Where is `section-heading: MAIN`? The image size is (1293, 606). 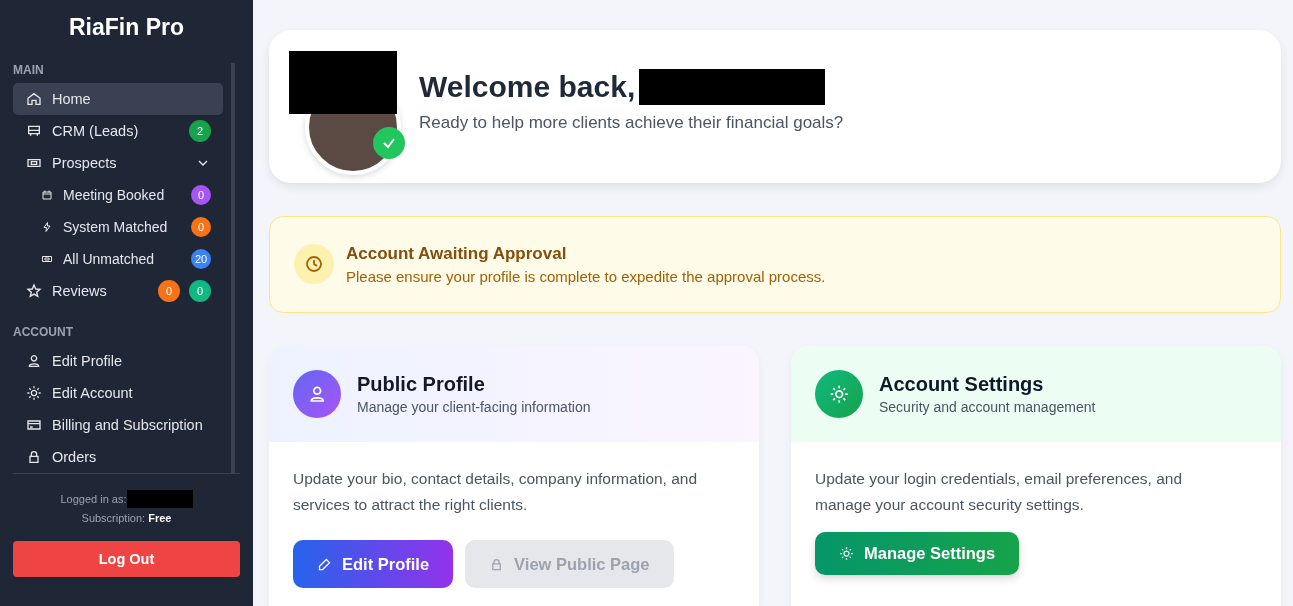 section-heading: MAIN is located at coordinates (29, 71).